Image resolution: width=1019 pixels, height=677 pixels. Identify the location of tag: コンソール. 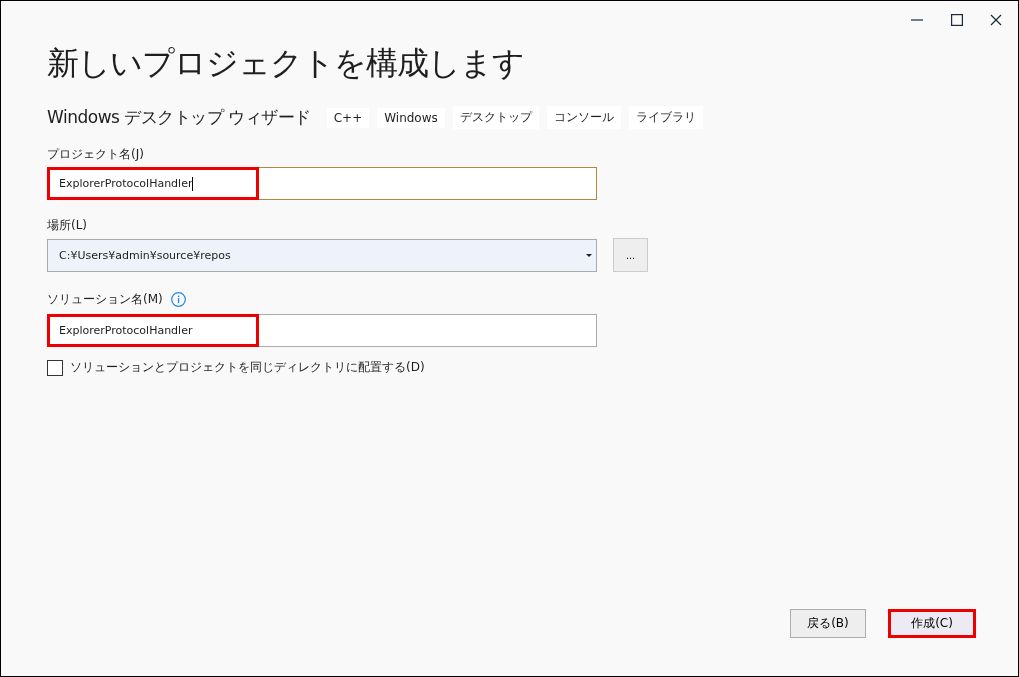
(583, 117).